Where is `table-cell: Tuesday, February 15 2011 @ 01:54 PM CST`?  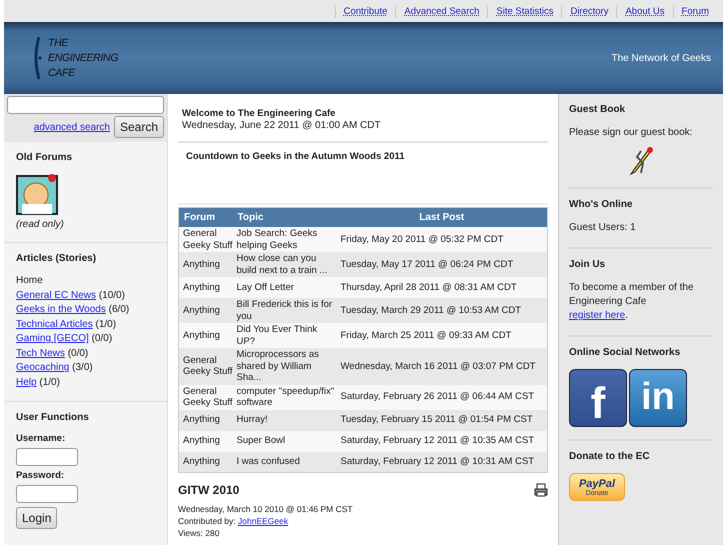
table-cell: Tuesday, February 15 2011 @ 01:54 PM CST is located at coordinates (442, 420).